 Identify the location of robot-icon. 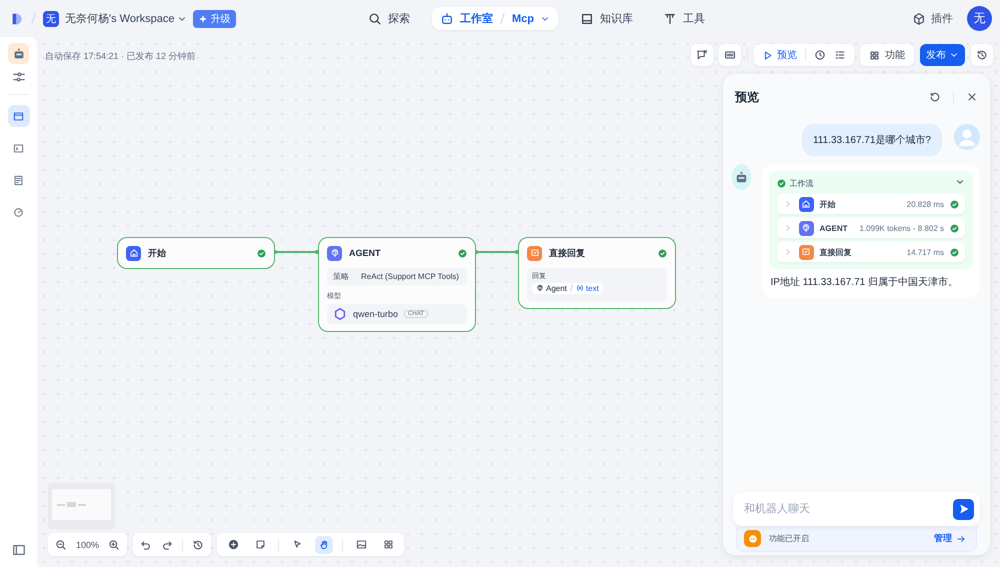
(447, 19).